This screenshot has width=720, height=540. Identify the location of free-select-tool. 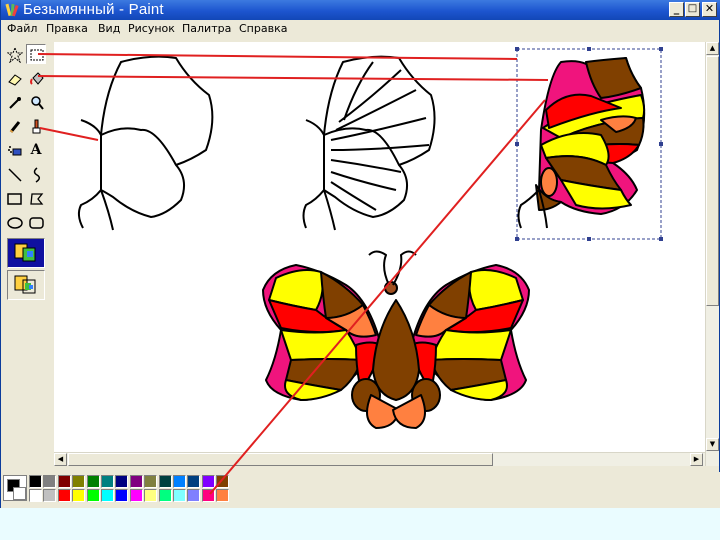
(14, 54).